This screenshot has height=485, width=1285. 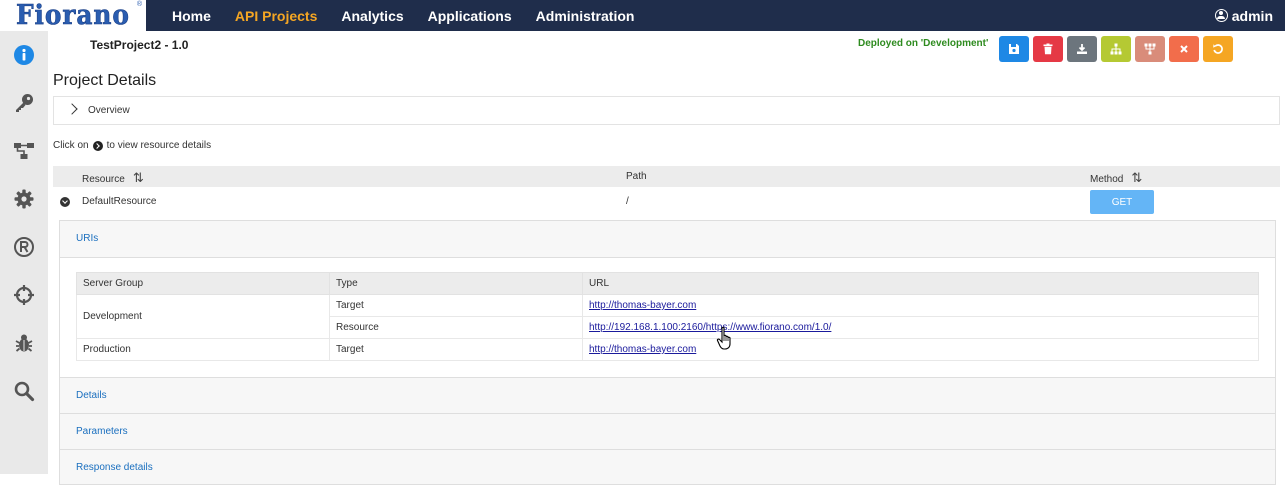 I want to click on expand-circle-icon, so click(x=97, y=145).